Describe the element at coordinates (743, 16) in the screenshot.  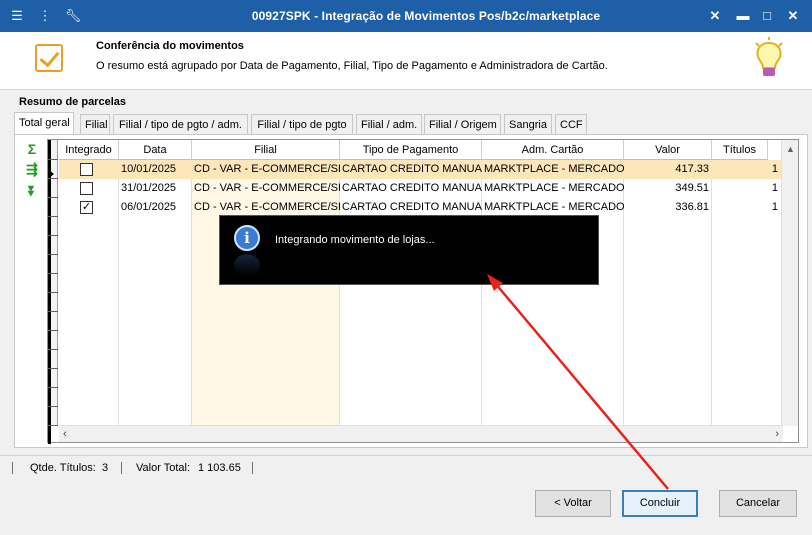
I see `minimize-button: ▬` at that location.